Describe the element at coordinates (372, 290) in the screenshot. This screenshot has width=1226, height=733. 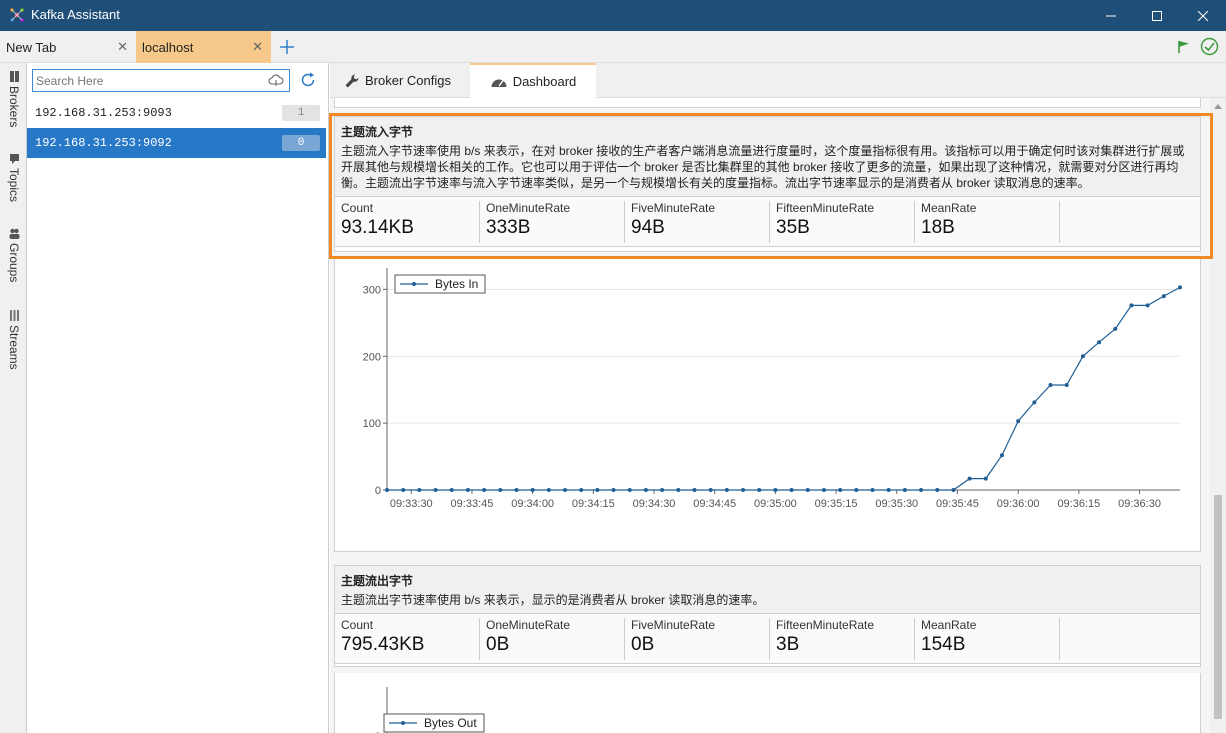
I see `y-tick-label: 300` at that location.